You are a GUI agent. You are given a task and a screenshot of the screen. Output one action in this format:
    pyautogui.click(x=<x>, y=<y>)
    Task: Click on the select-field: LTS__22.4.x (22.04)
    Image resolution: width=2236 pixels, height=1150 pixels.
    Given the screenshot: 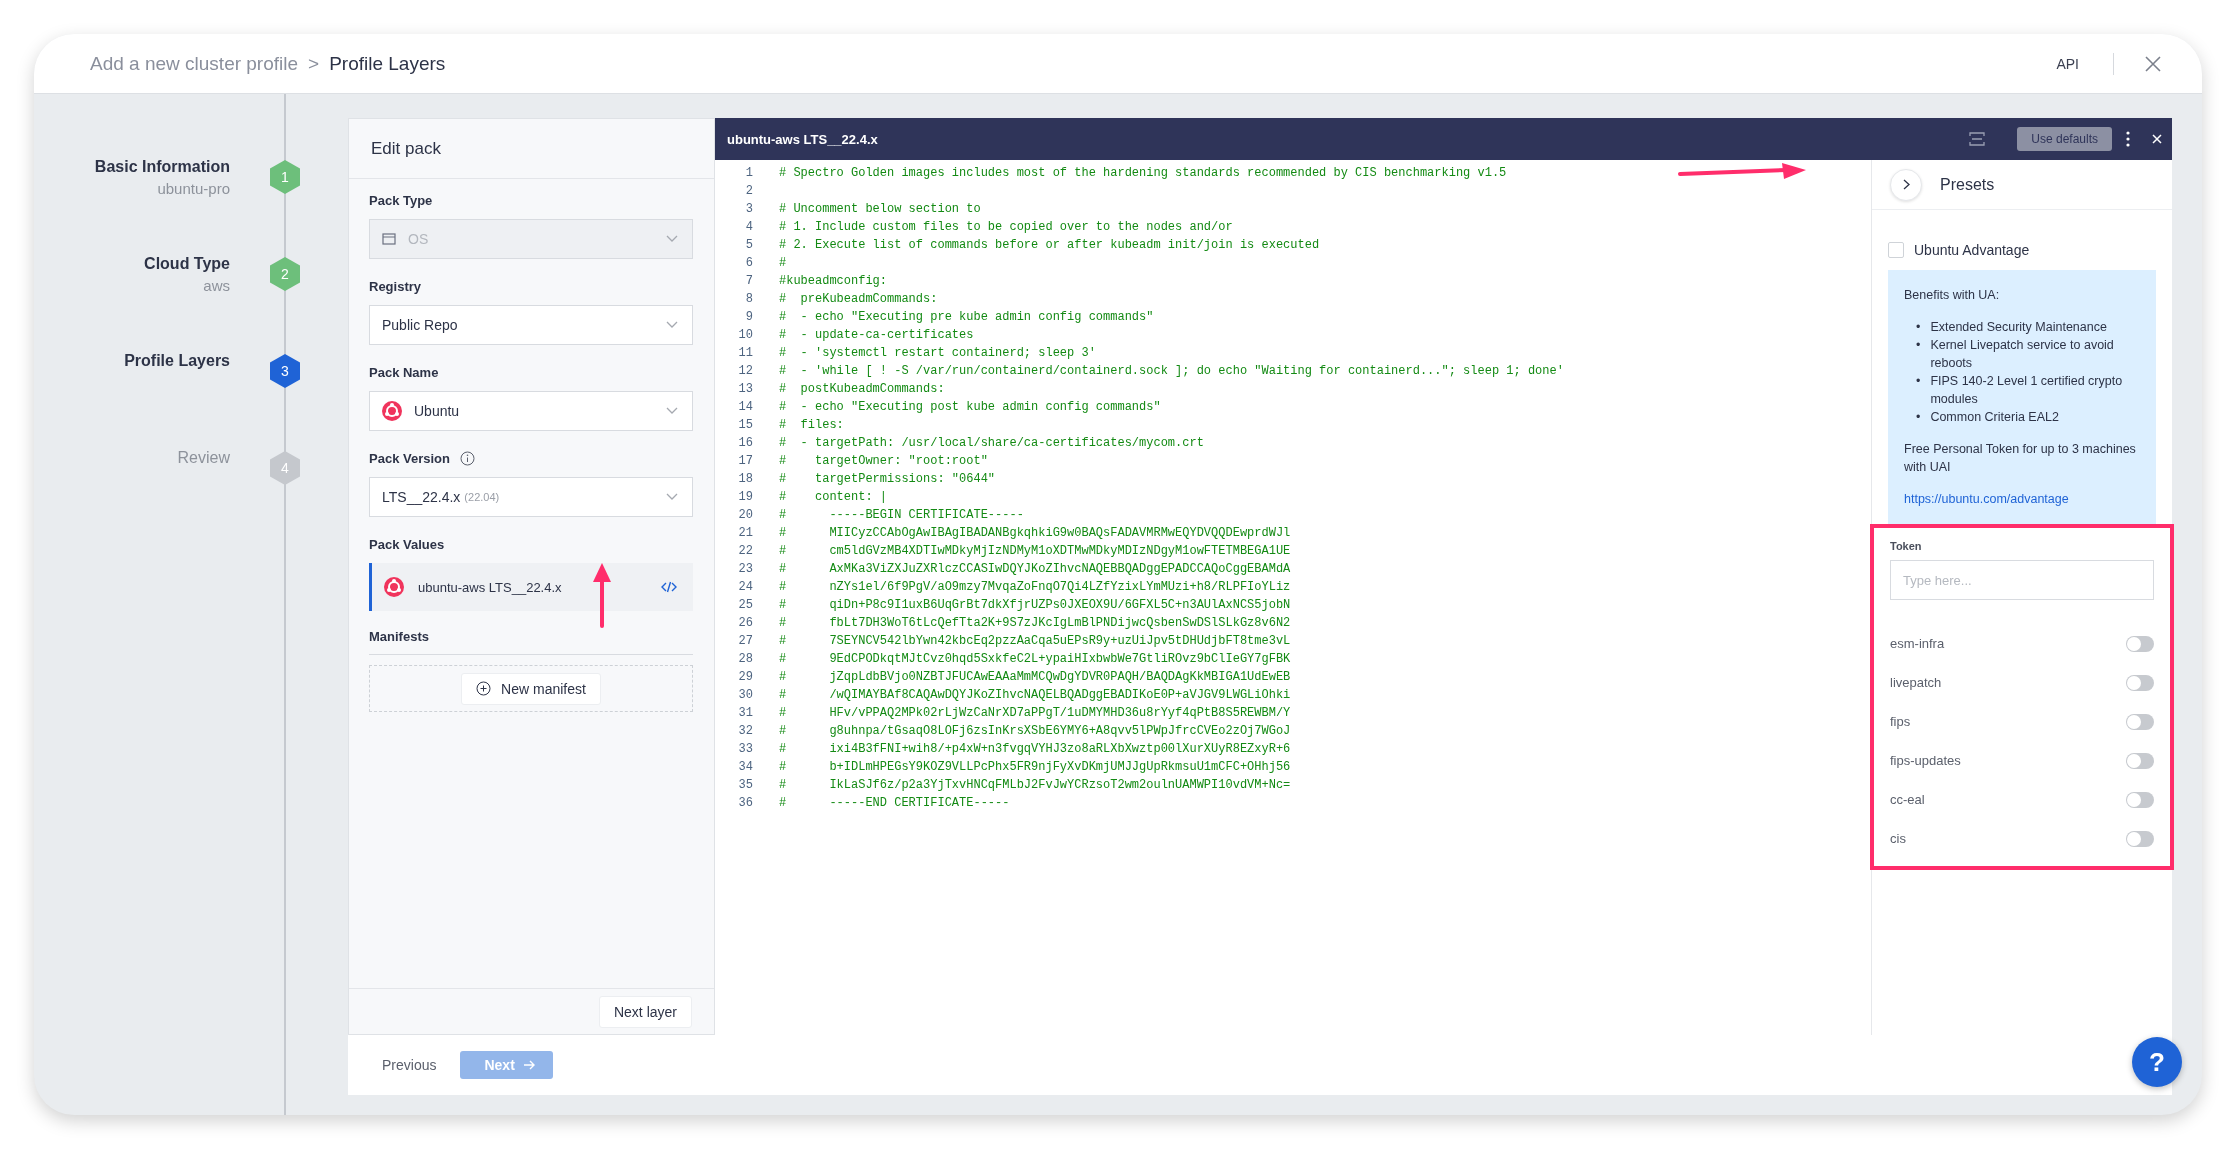 What is the action you would take?
    pyautogui.click(x=531, y=497)
    